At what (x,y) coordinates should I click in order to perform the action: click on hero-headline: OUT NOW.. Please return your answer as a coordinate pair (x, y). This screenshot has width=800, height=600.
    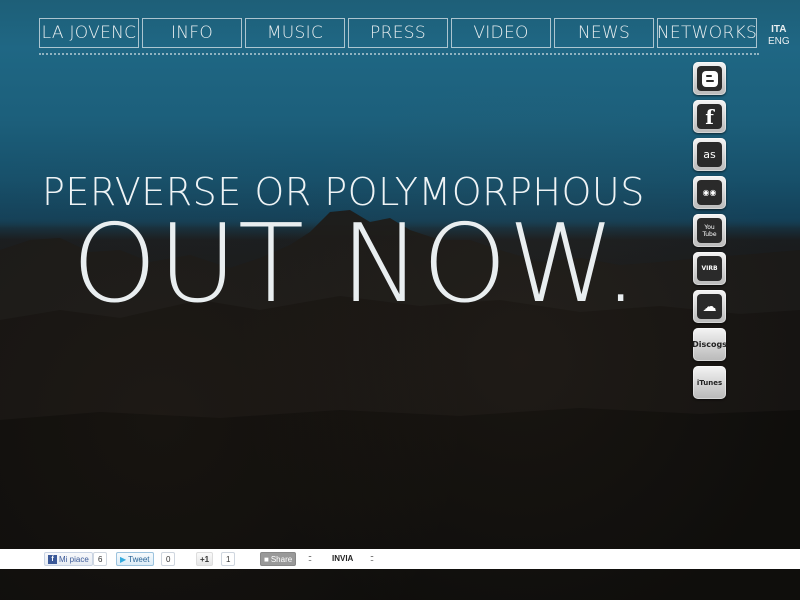
    Looking at the image, I should click on (355, 264).